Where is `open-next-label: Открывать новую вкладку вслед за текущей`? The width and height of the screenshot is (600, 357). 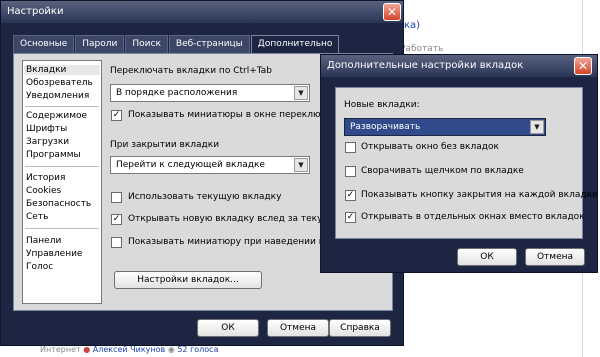 open-next-label: Открывать новую вкладку вслед за текущей is located at coordinates (235, 219).